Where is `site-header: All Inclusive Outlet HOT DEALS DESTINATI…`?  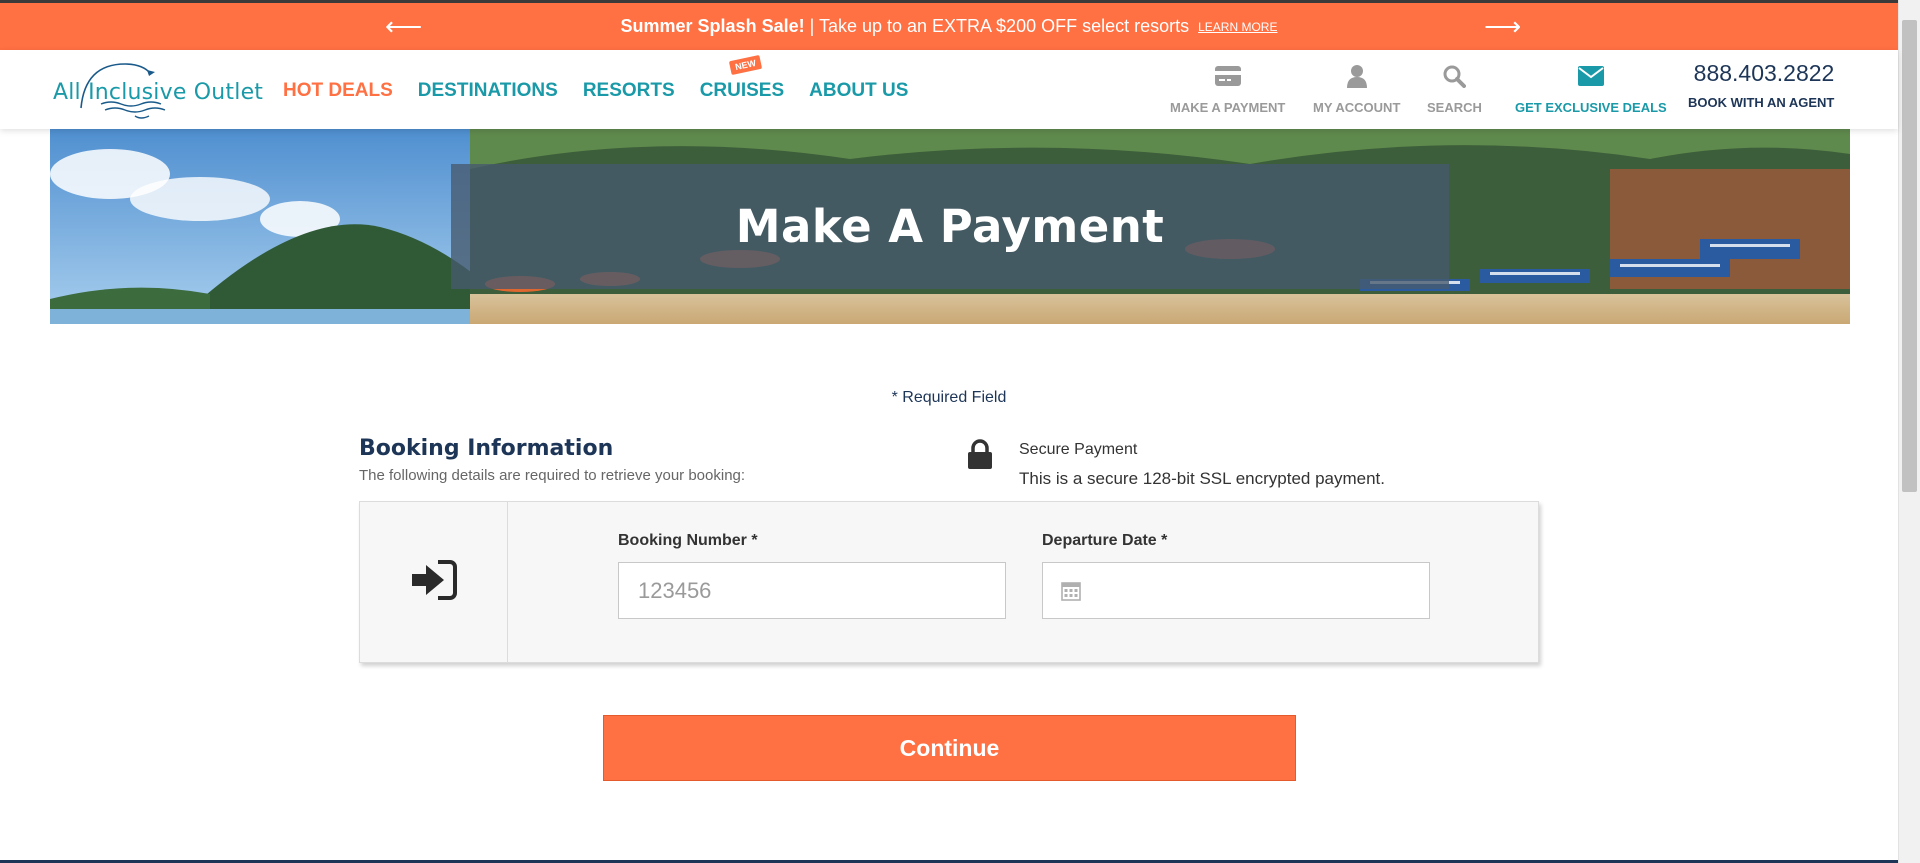
site-header: All Inclusive Outlet HOT DEALS DESTINATI… is located at coordinates (949, 89).